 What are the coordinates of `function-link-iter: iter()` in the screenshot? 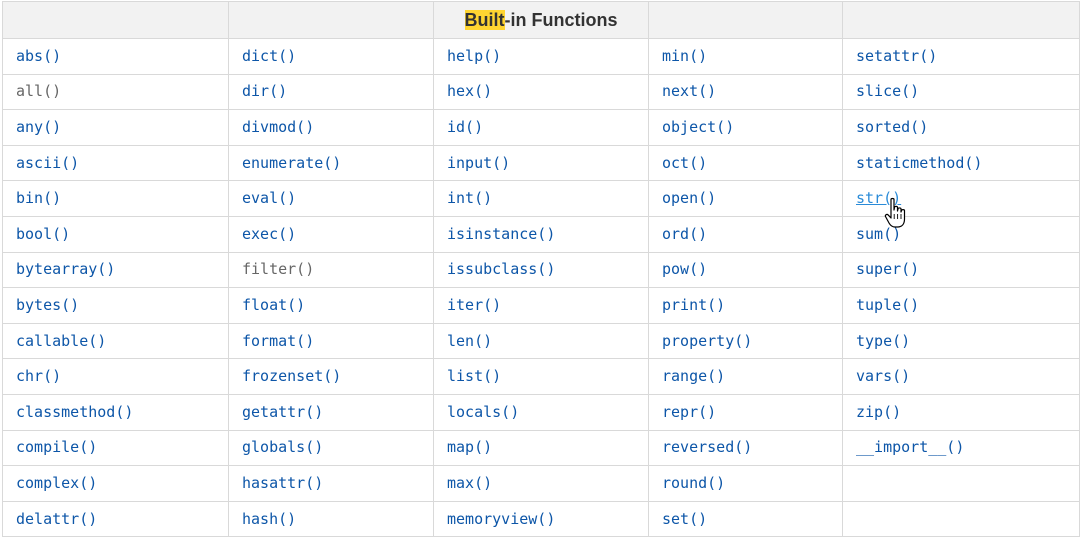 It's located at (474, 305).